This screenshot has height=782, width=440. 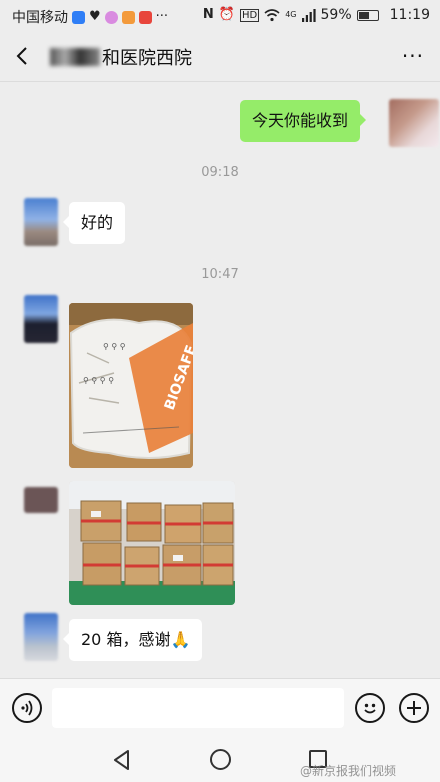 I want to click on package-photo: ⚲ ⚲ ⚲ ⚲ ⚲ ⚲ ⚲ BIOSAFE, so click(x=131, y=385).